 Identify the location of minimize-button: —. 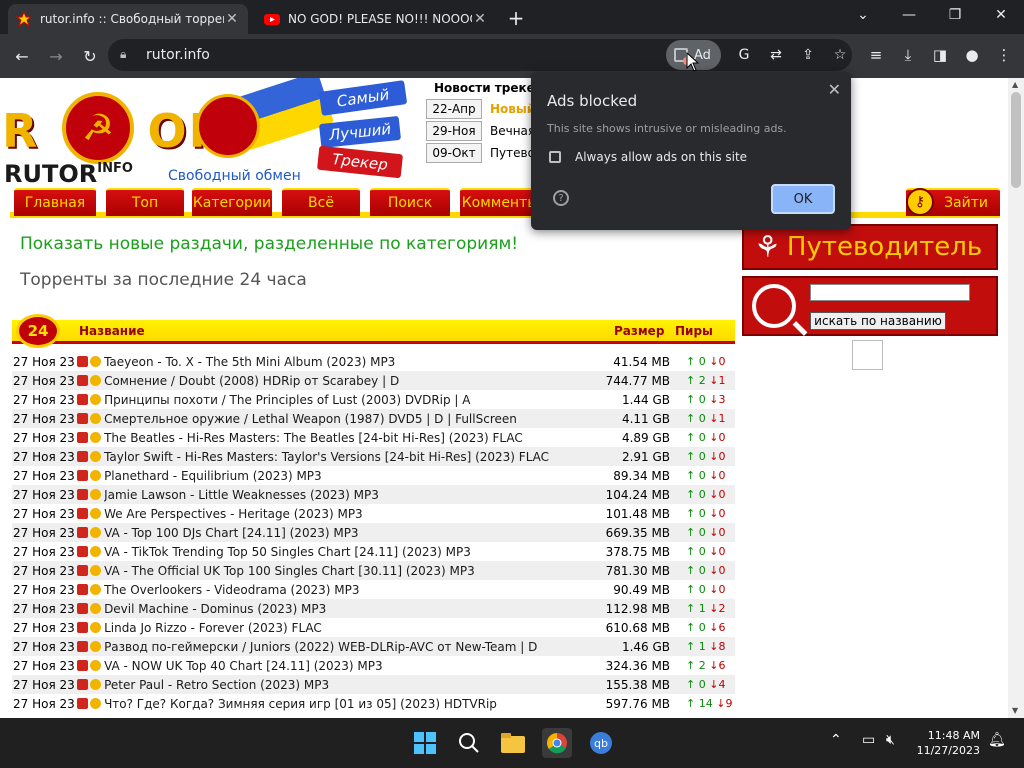
(909, 15).